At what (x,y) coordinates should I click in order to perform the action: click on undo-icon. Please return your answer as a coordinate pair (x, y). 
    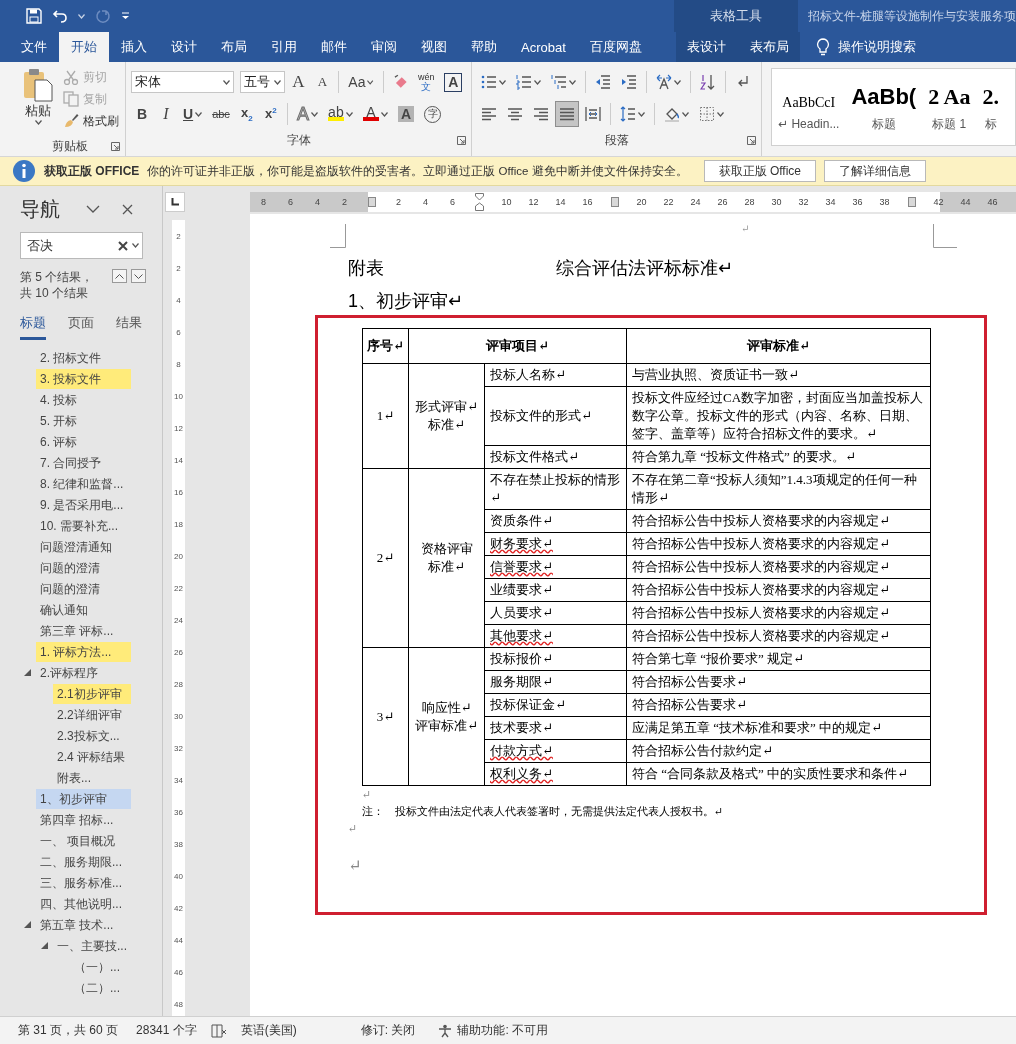
    Looking at the image, I should click on (60, 16).